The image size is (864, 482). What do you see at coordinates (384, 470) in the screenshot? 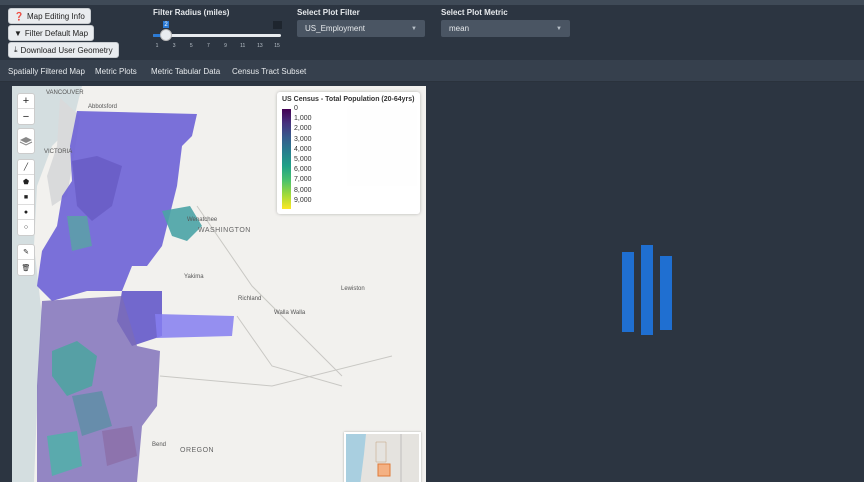
I see `minimap-viewport` at bounding box center [384, 470].